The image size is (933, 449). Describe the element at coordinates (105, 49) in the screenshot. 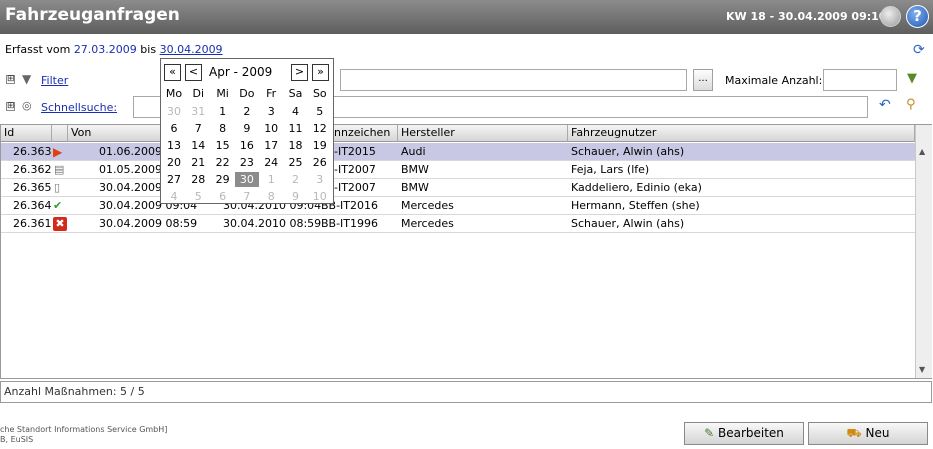

I see `date-from-link: 27.03.2009` at that location.